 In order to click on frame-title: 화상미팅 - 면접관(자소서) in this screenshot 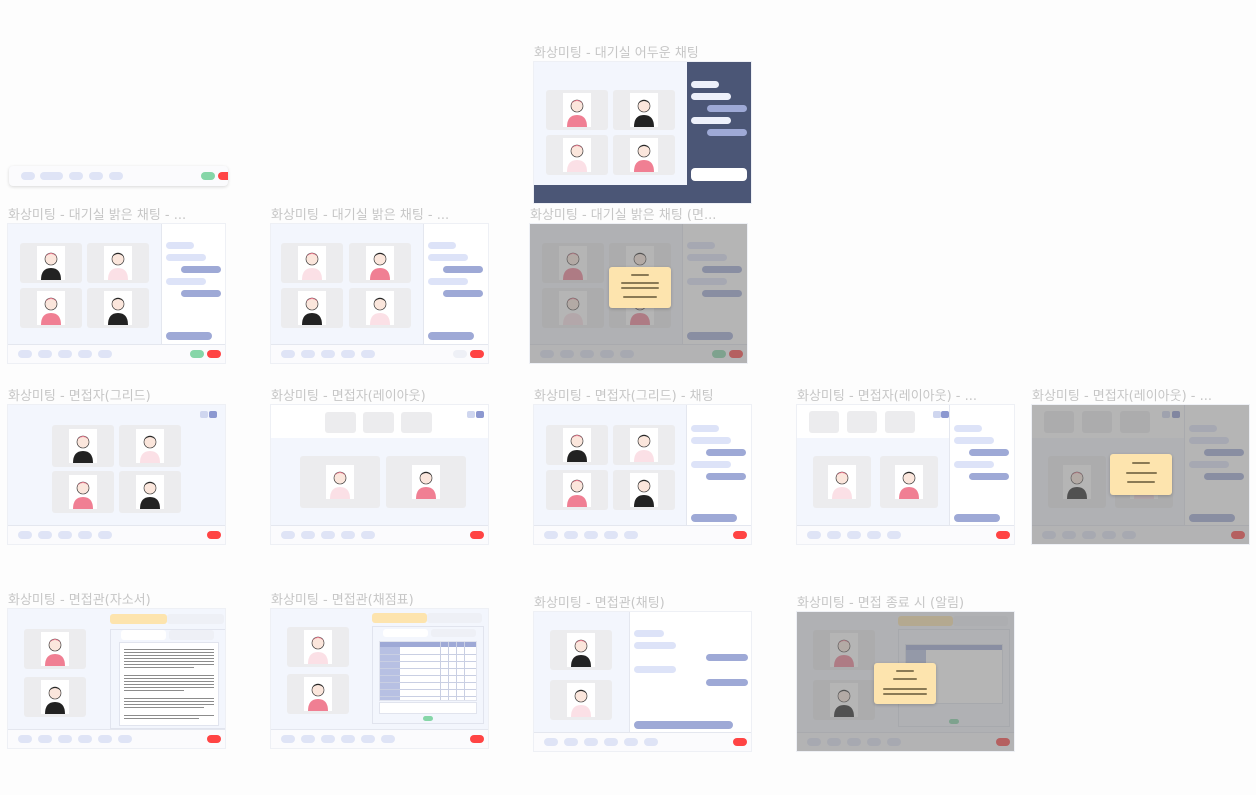, I will do `click(79, 600)`.